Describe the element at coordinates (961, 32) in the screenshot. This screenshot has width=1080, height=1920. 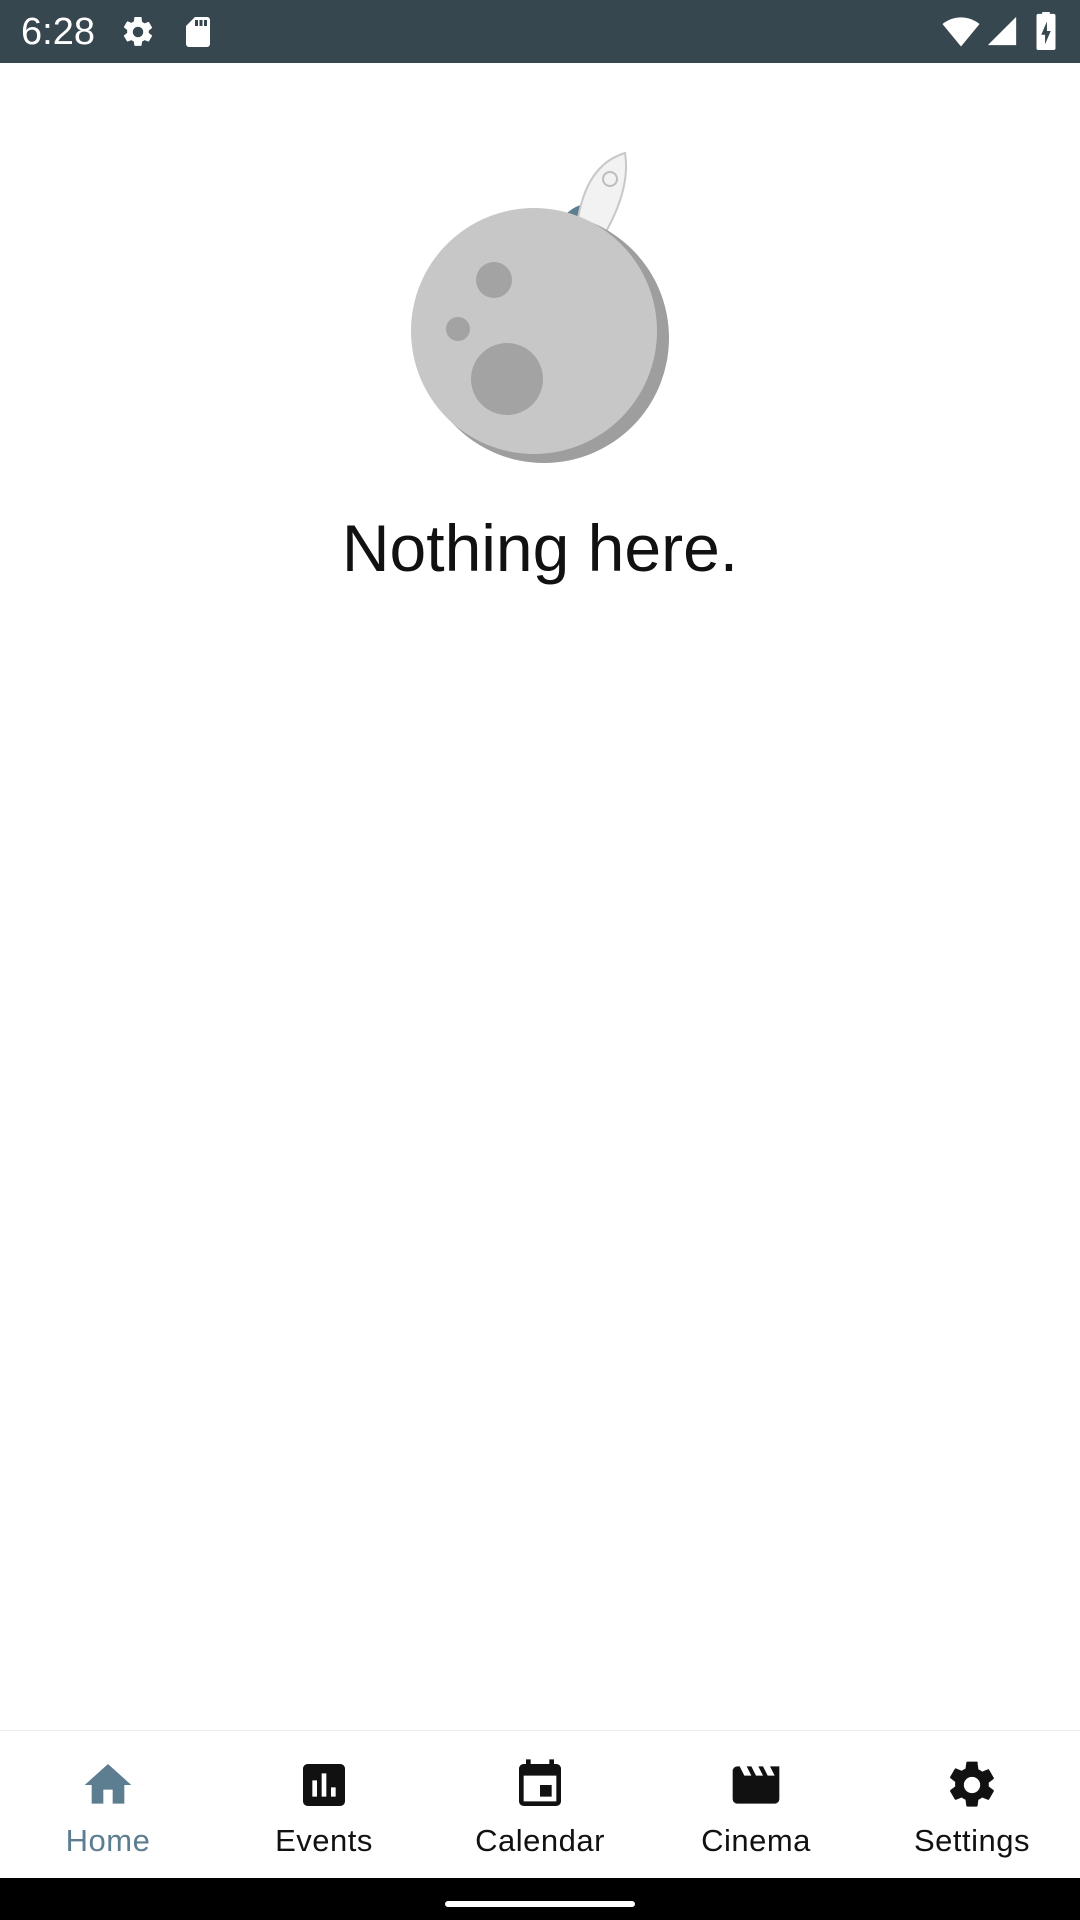
I see `wifi-icon` at that location.